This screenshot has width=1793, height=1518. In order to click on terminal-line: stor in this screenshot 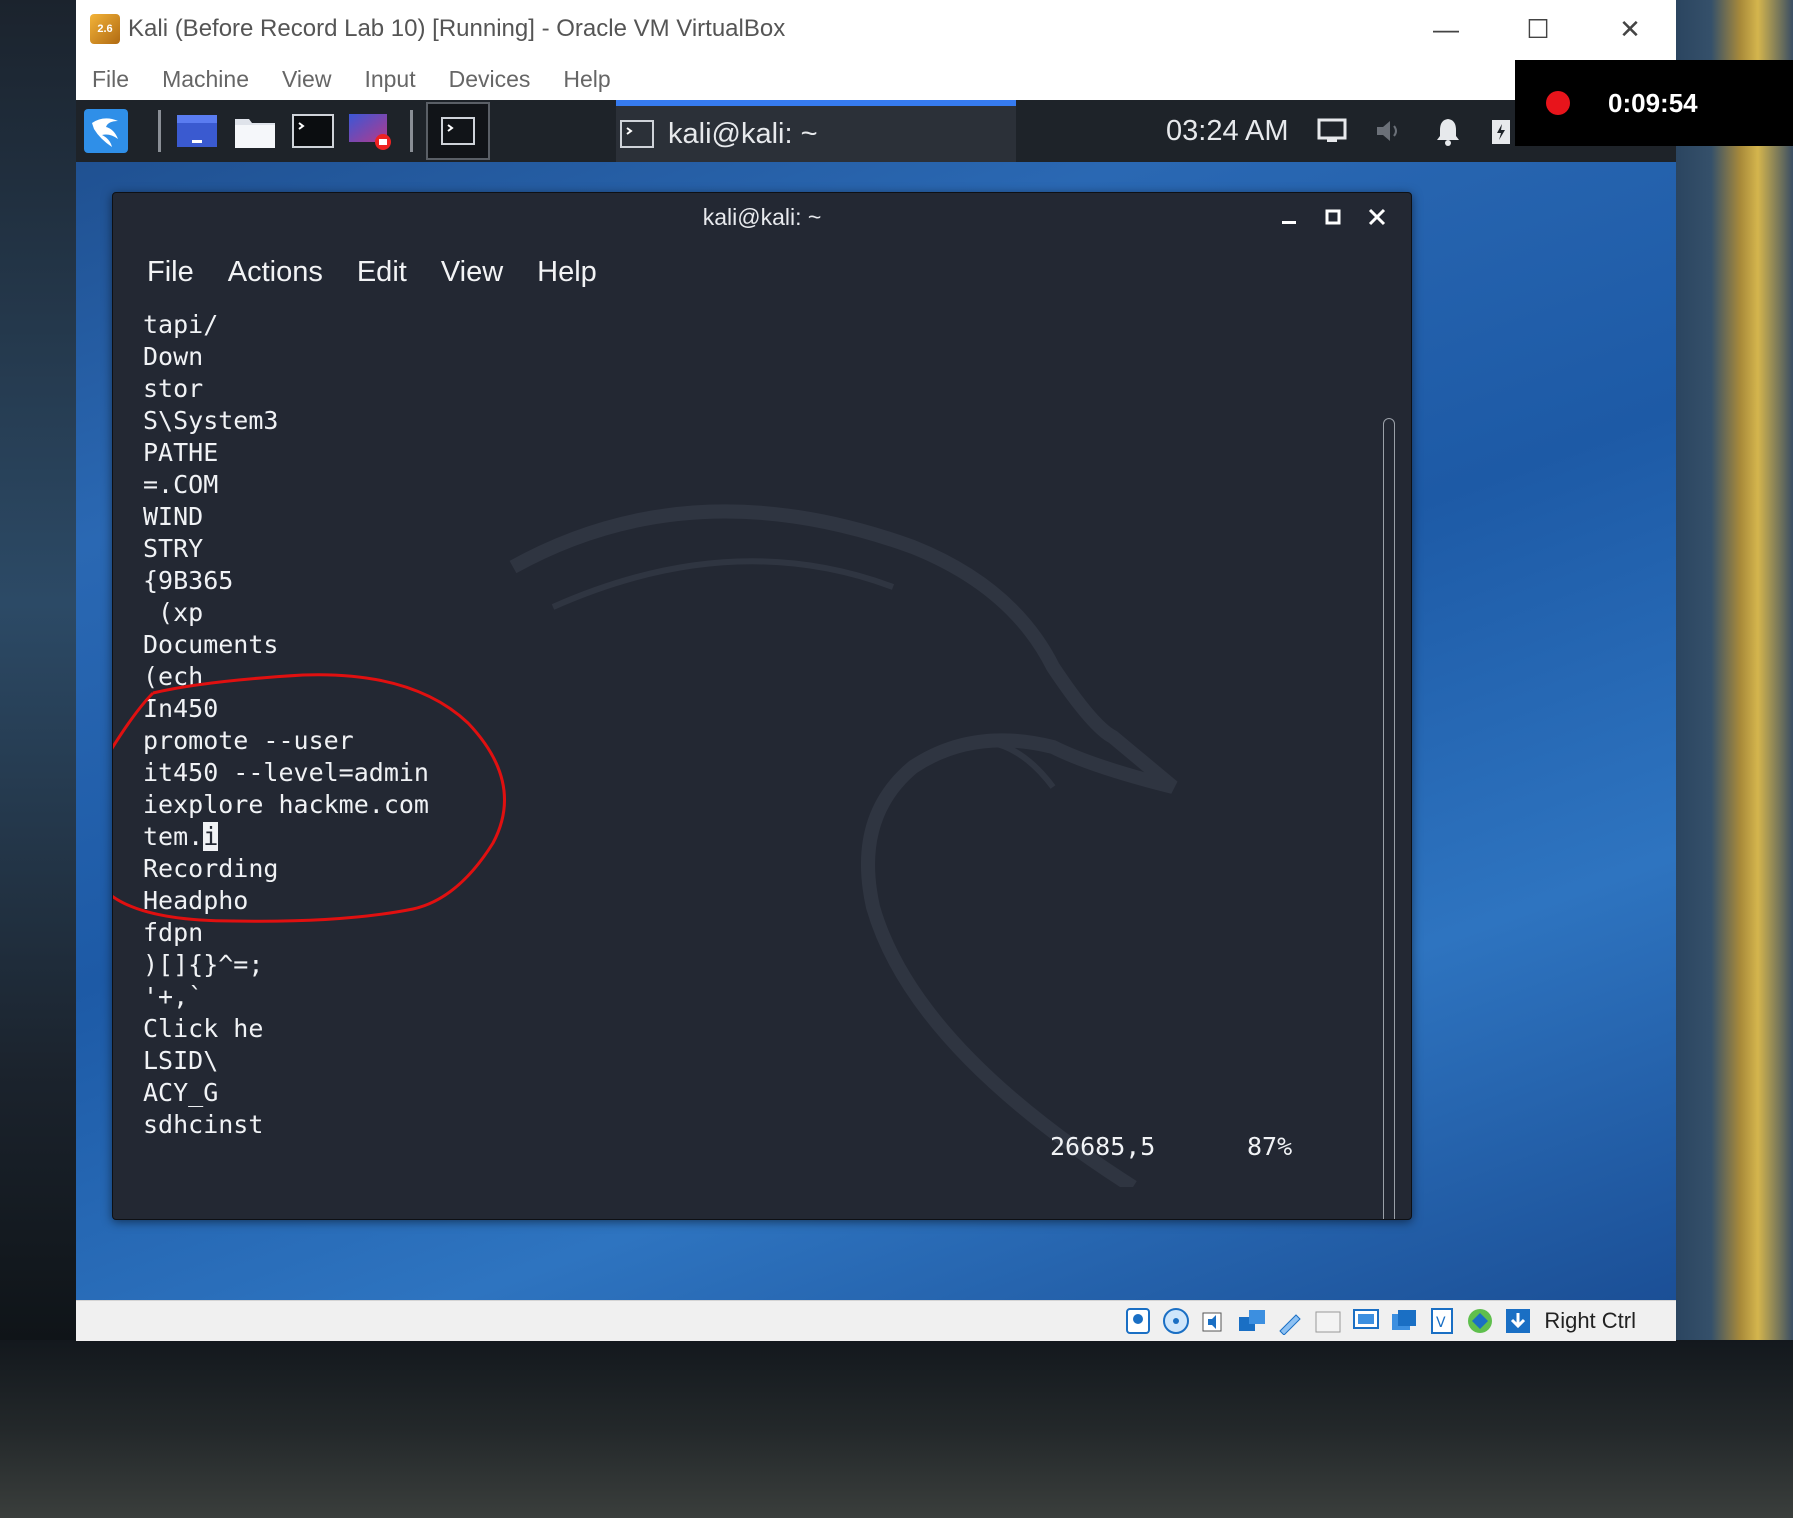, I will do `click(173, 388)`.